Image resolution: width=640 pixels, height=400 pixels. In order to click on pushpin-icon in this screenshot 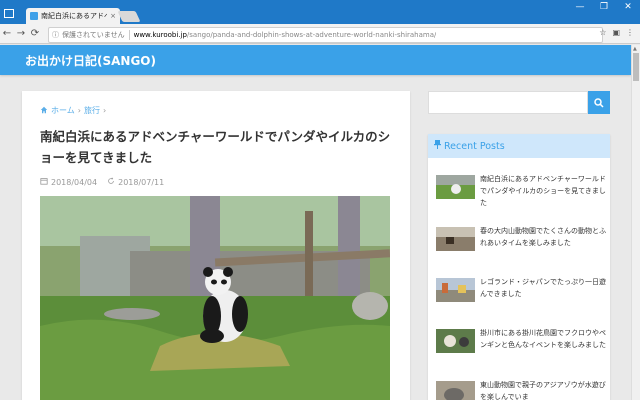, I will do `click(437, 146)`.